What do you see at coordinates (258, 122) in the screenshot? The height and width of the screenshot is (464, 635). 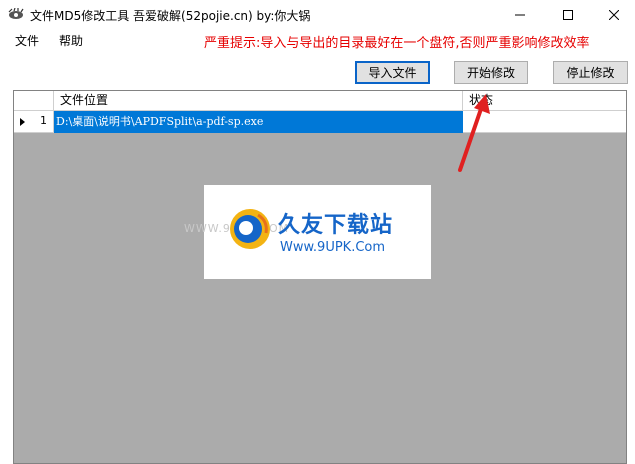 I see `cell-file-path: D:\桌面\说明书\APDFSplit\a-pdf-sp.exe` at bounding box center [258, 122].